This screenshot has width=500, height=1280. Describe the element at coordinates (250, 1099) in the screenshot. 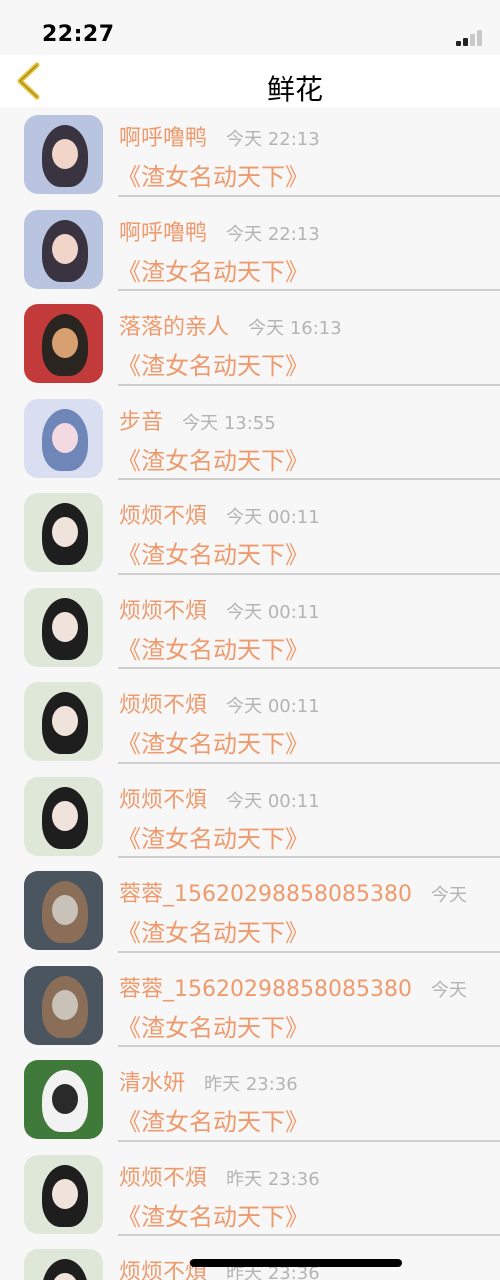

I see `list-item: 清水妍 昨天 23:36 《渣女名动天下》` at that location.